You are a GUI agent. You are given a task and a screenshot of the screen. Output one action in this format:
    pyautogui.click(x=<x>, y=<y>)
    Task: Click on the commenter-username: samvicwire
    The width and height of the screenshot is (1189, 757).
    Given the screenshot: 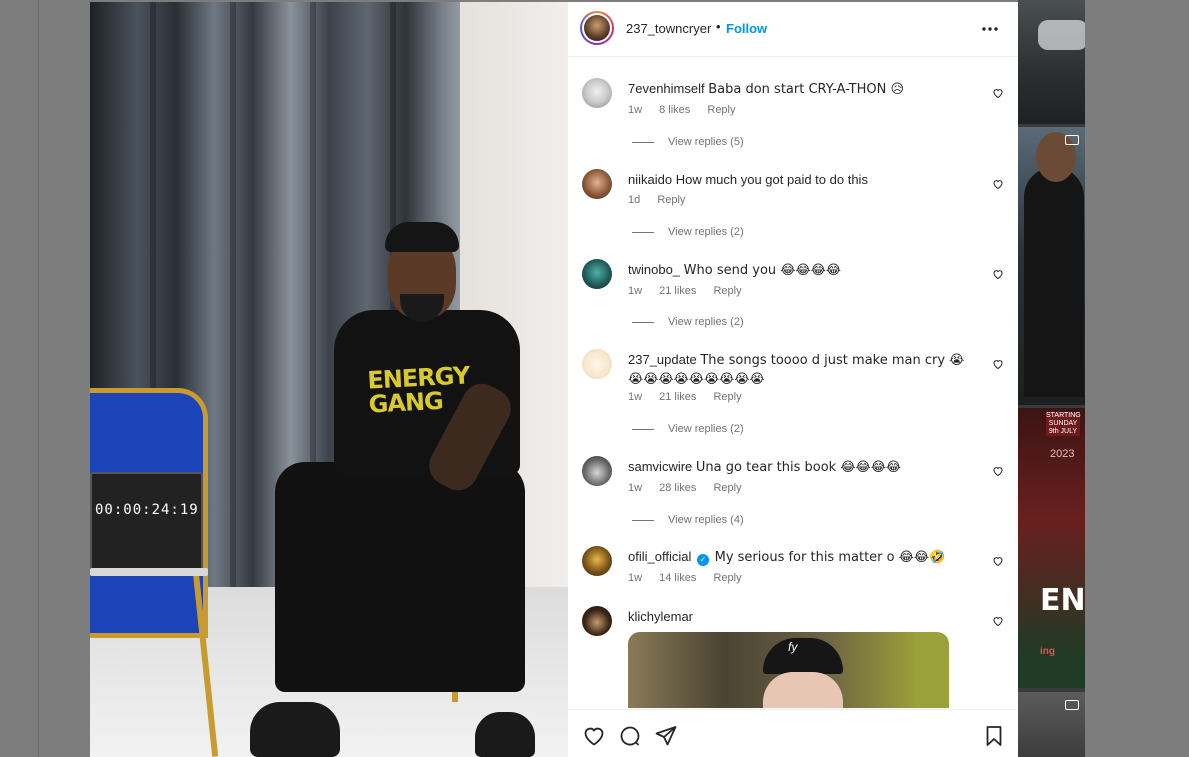 What is the action you would take?
    pyautogui.click(x=660, y=466)
    